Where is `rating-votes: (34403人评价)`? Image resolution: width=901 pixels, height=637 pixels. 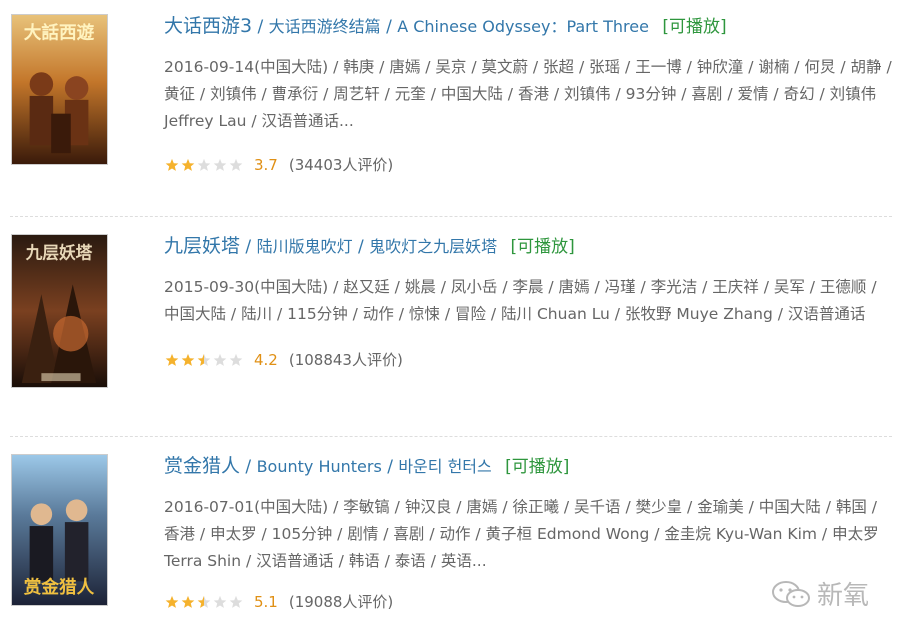 rating-votes: (34403人评价) is located at coordinates (341, 165).